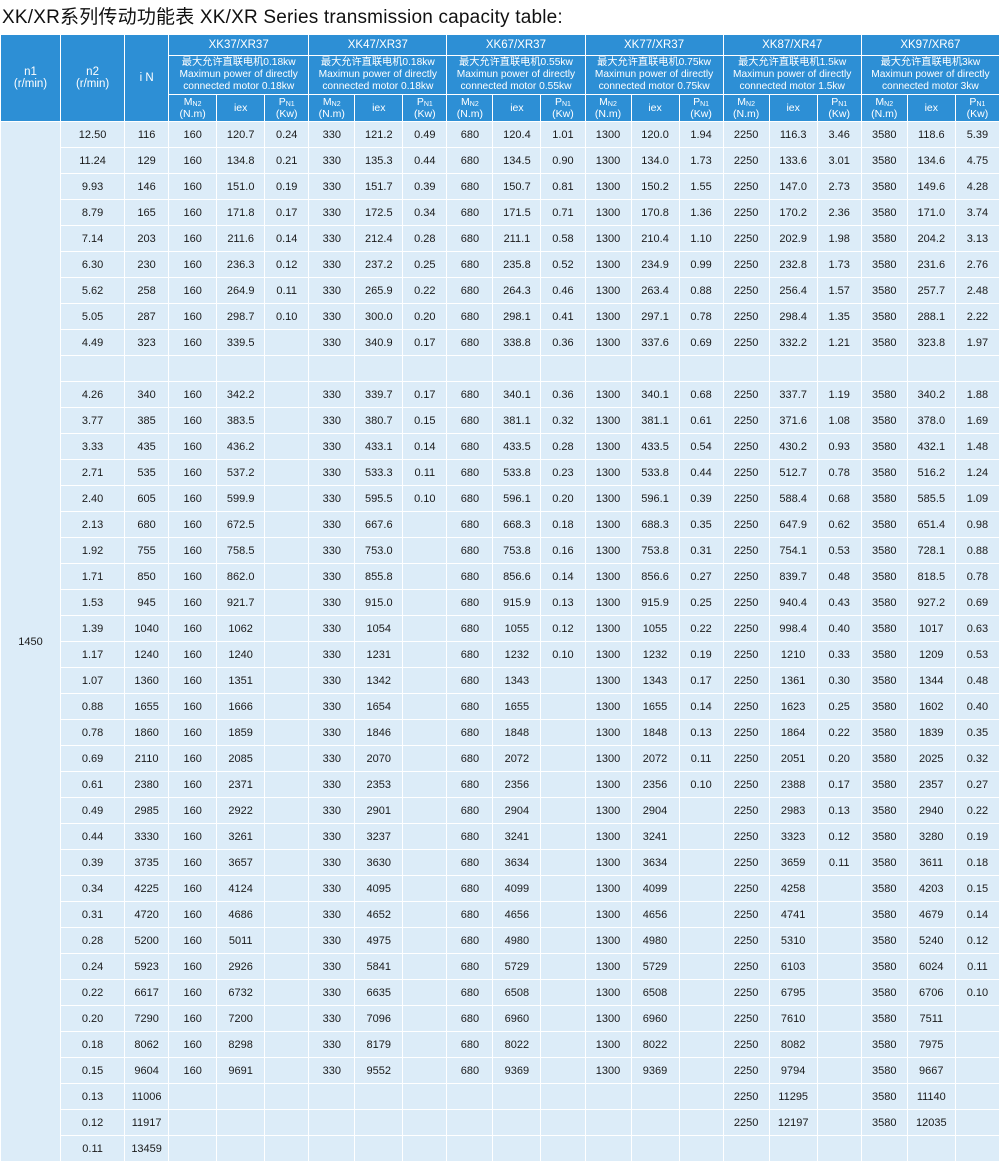 The height and width of the screenshot is (1167, 1000). I want to click on table-cell: 1.01, so click(563, 134).